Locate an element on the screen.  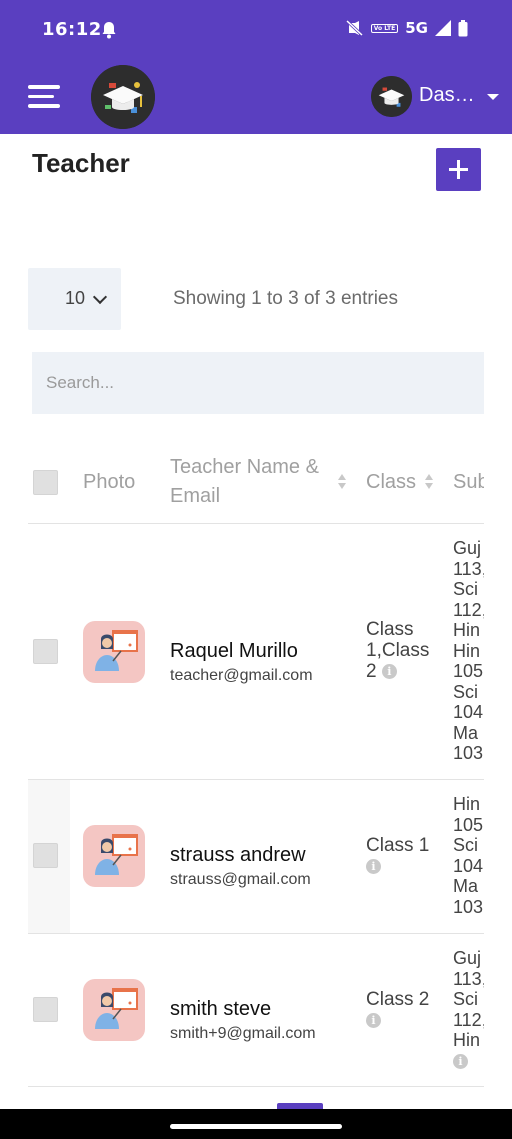
dropdown-caret-icon is located at coordinates (493, 97).